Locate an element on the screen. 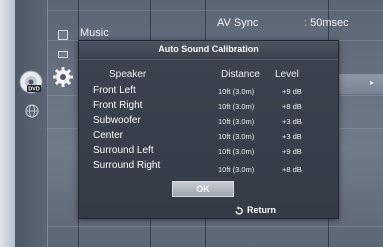 The height and width of the screenshot is (247, 383). column-header-level: Level is located at coordinates (287, 74).